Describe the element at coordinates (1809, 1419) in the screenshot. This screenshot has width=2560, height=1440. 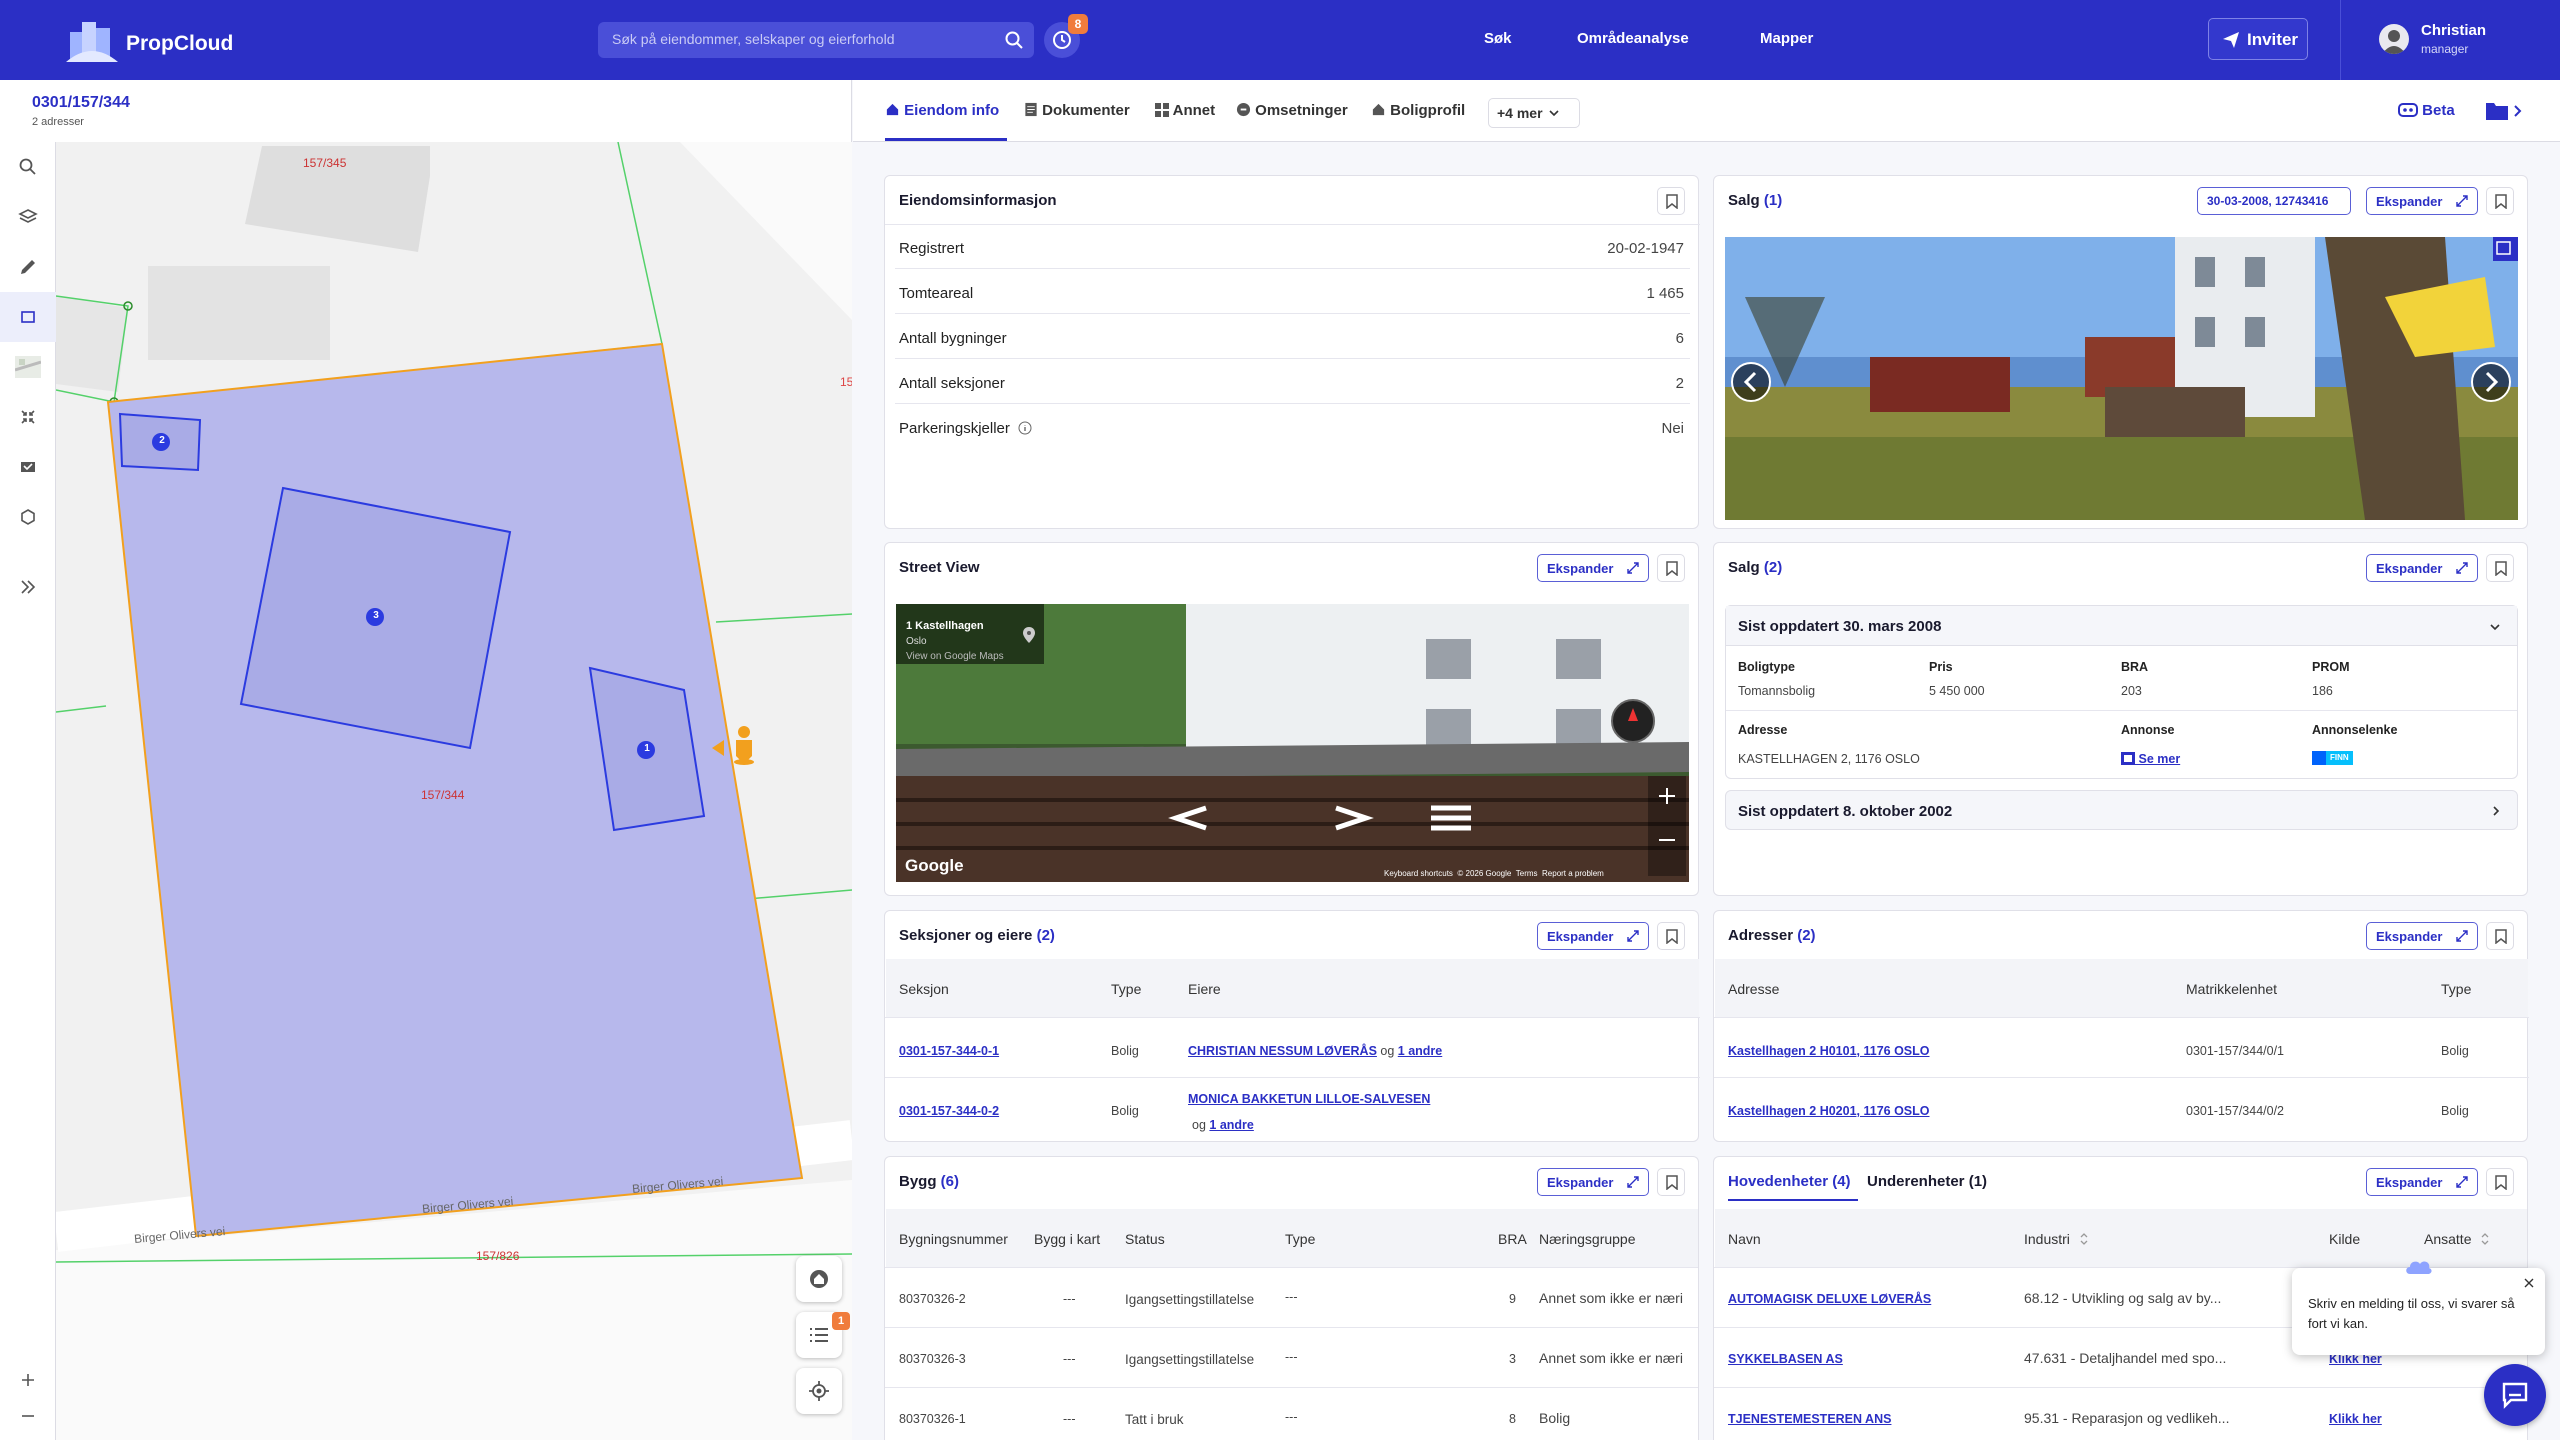
I see `company-link: TJENESTEMESTEREN ANS` at that location.